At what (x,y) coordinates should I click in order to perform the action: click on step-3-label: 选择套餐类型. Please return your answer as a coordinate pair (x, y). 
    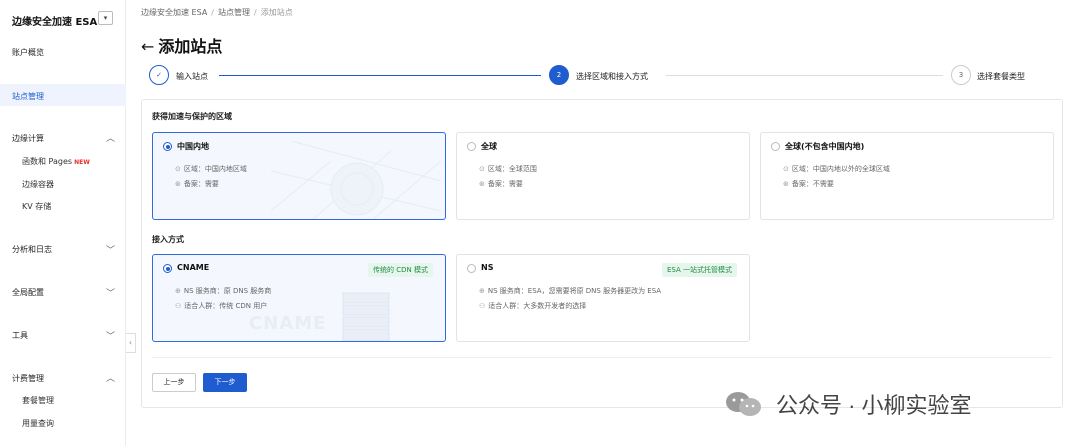
    Looking at the image, I should click on (1001, 76).